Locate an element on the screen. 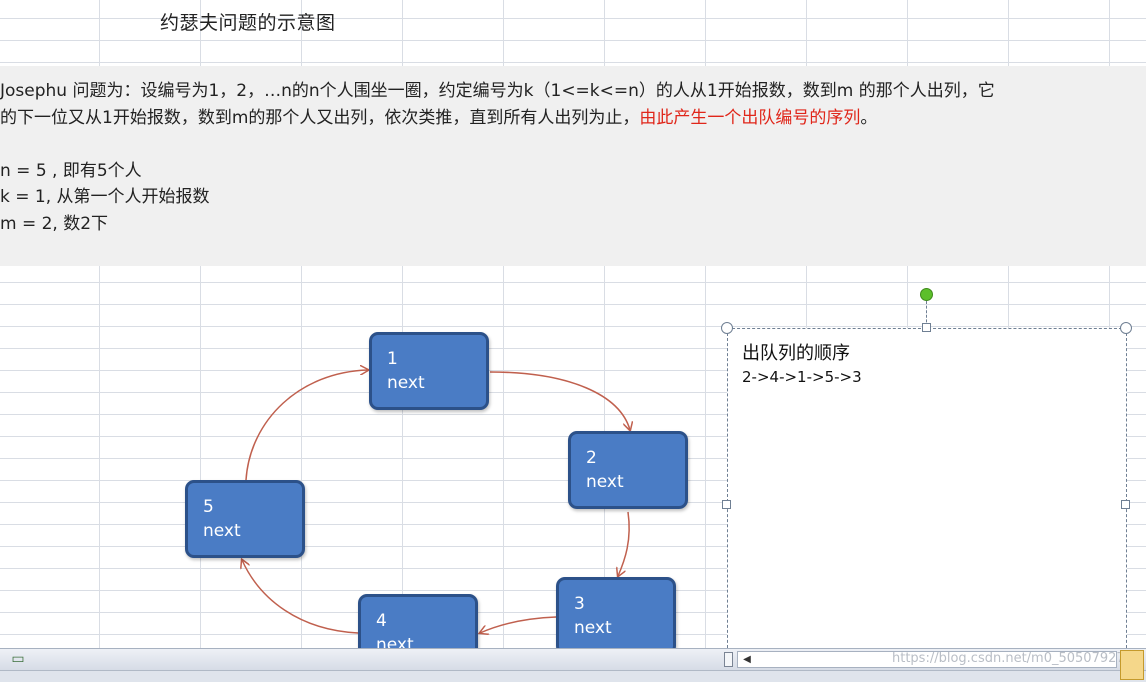 This screenshot has height=682, width=1146. rotate-handle is located at coordinates (926, 294).